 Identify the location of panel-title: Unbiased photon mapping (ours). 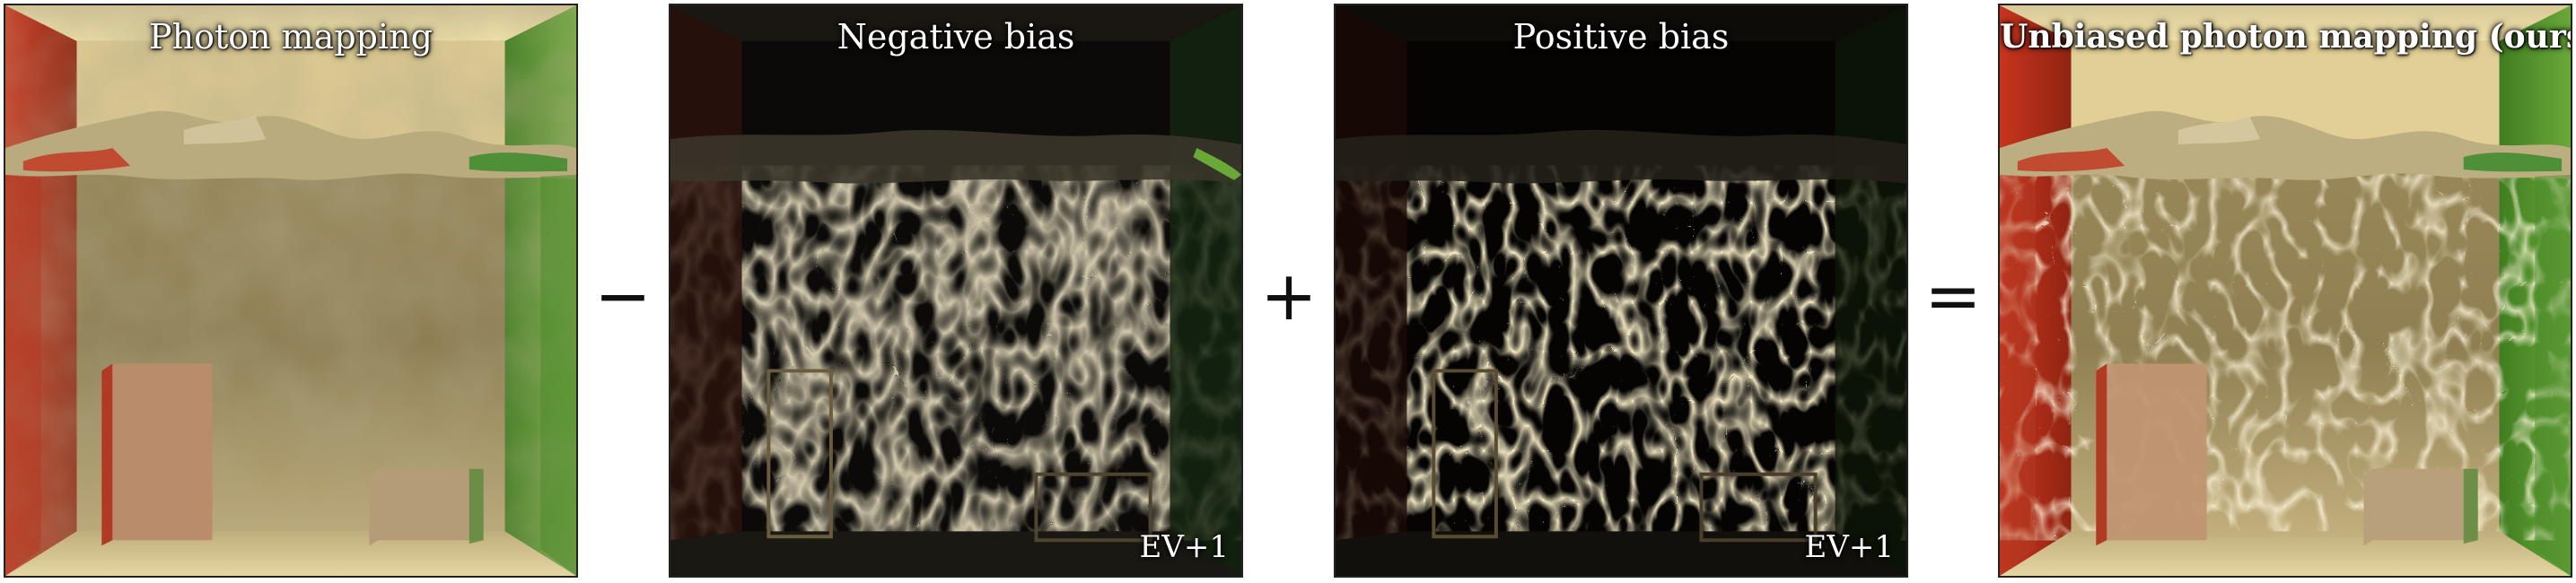
(2286, 37).